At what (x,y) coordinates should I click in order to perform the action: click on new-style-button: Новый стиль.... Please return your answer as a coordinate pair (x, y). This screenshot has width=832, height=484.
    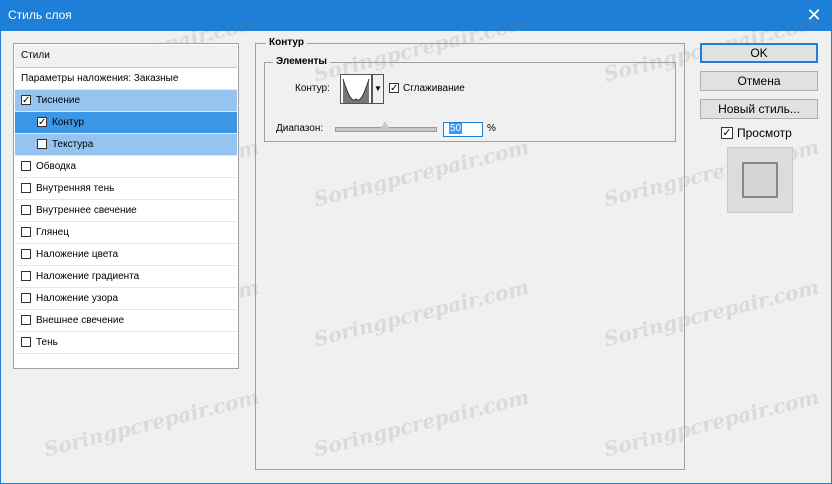
    Looking at the image, I should click on (759, 109).